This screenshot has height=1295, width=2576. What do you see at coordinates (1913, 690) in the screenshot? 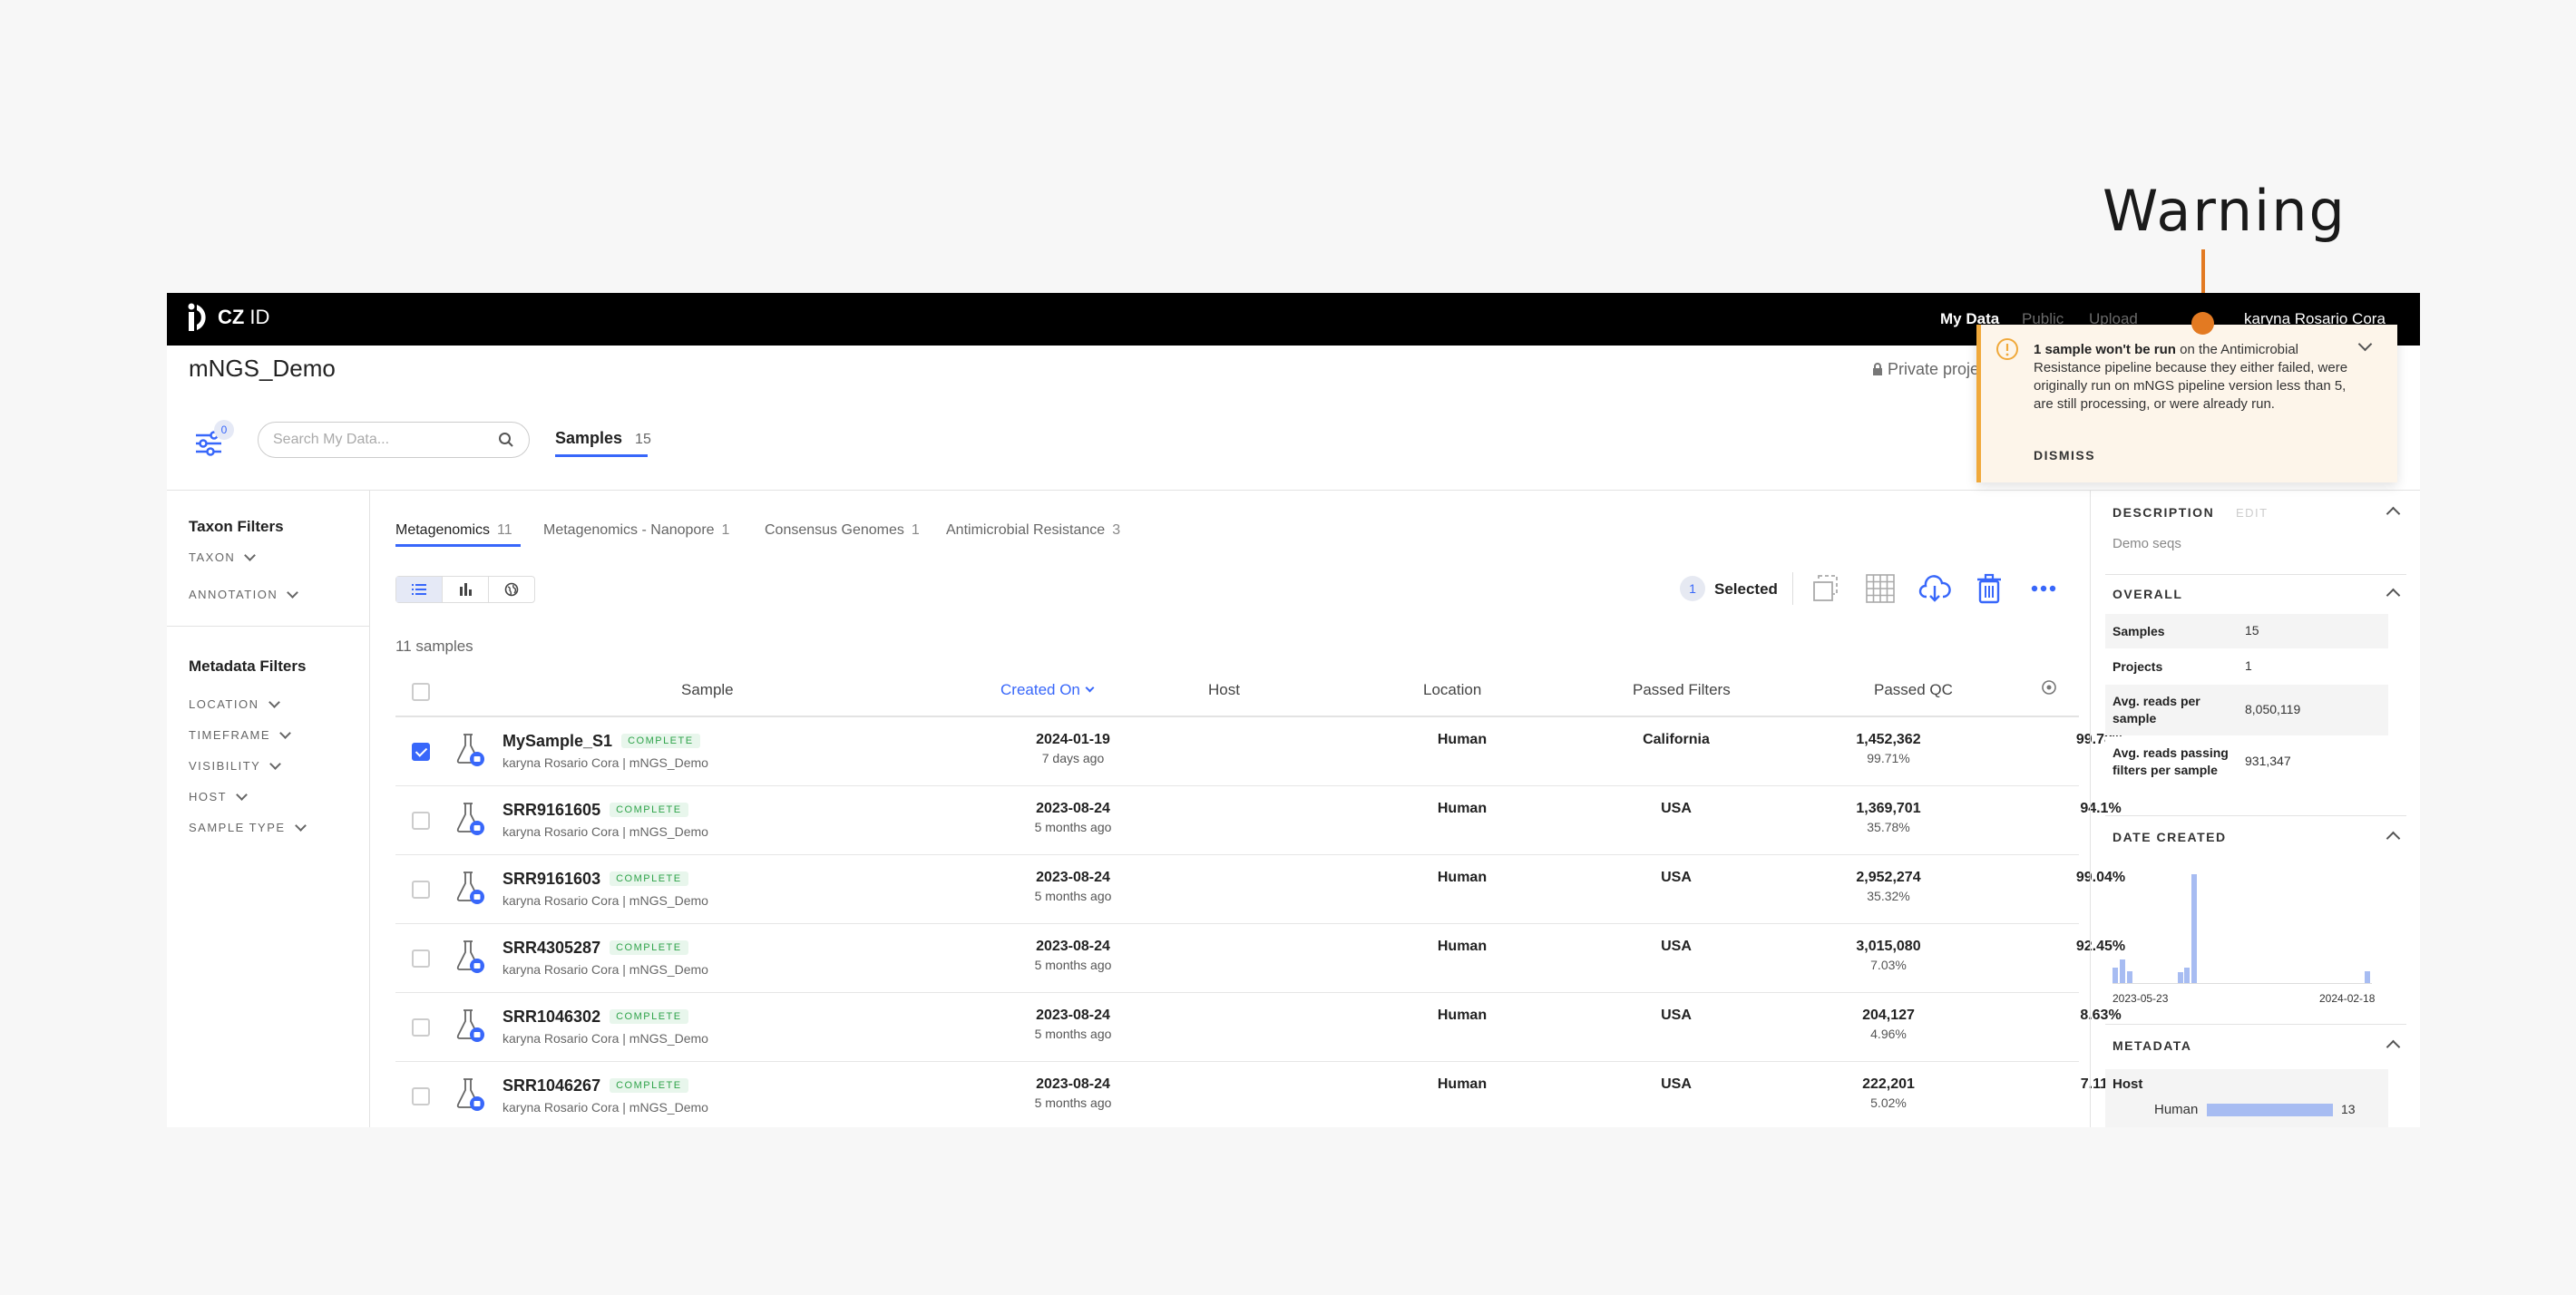
I see `col-passed-qc: Passed QC` at bounding box center [1913, 690].